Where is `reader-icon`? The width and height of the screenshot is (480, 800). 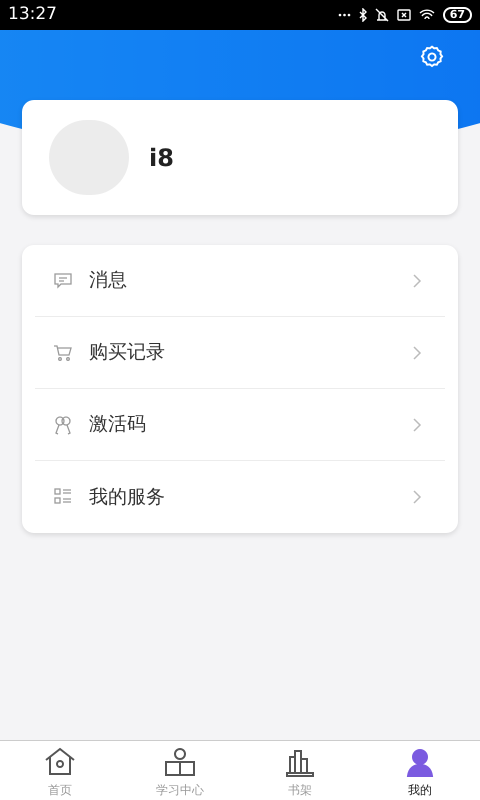
reader-icon is located at coordinates (180, 762).